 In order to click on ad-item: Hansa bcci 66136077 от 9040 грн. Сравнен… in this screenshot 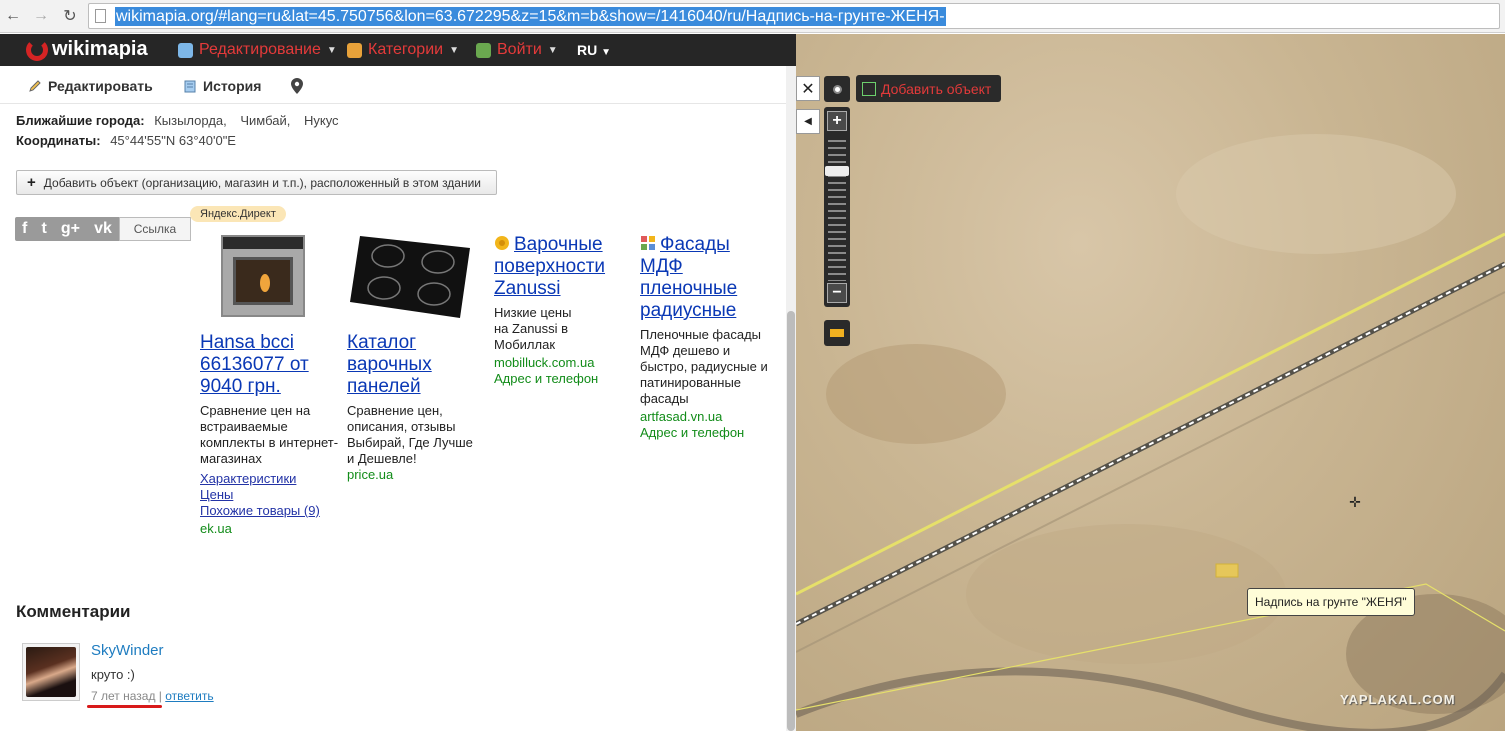, I will do `click(270, 434)`.